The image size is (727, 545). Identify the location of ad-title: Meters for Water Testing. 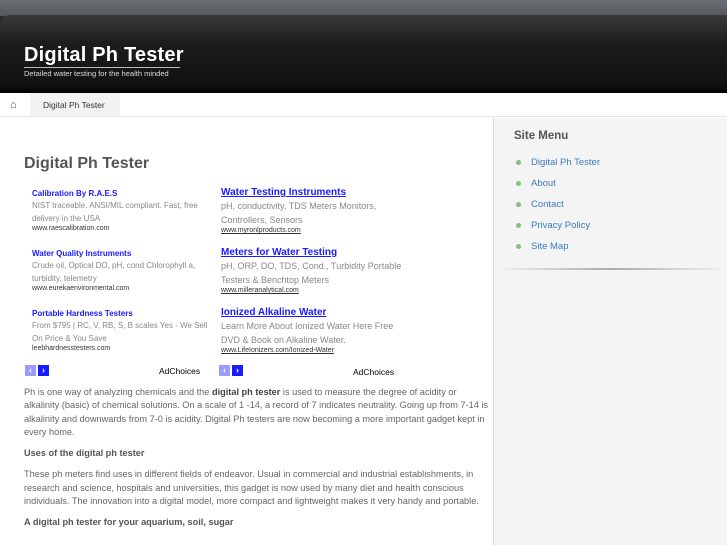
(313, 252).